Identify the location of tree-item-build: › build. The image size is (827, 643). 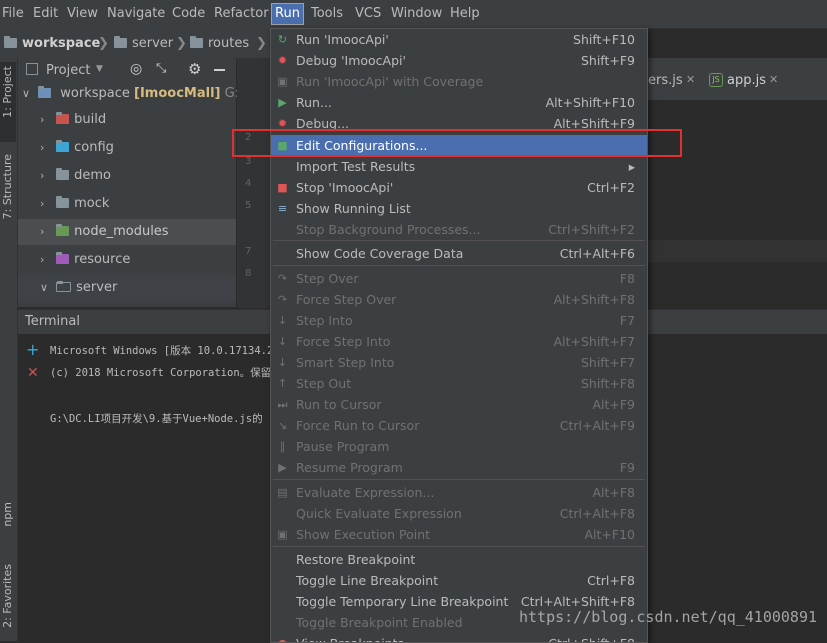
(127, 120).